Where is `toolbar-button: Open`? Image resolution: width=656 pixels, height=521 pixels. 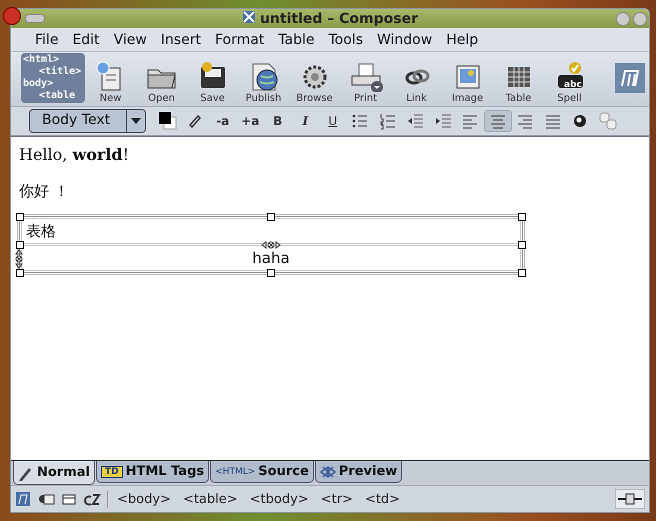 toolbar-button: Open is located at coordinates (161, 82).